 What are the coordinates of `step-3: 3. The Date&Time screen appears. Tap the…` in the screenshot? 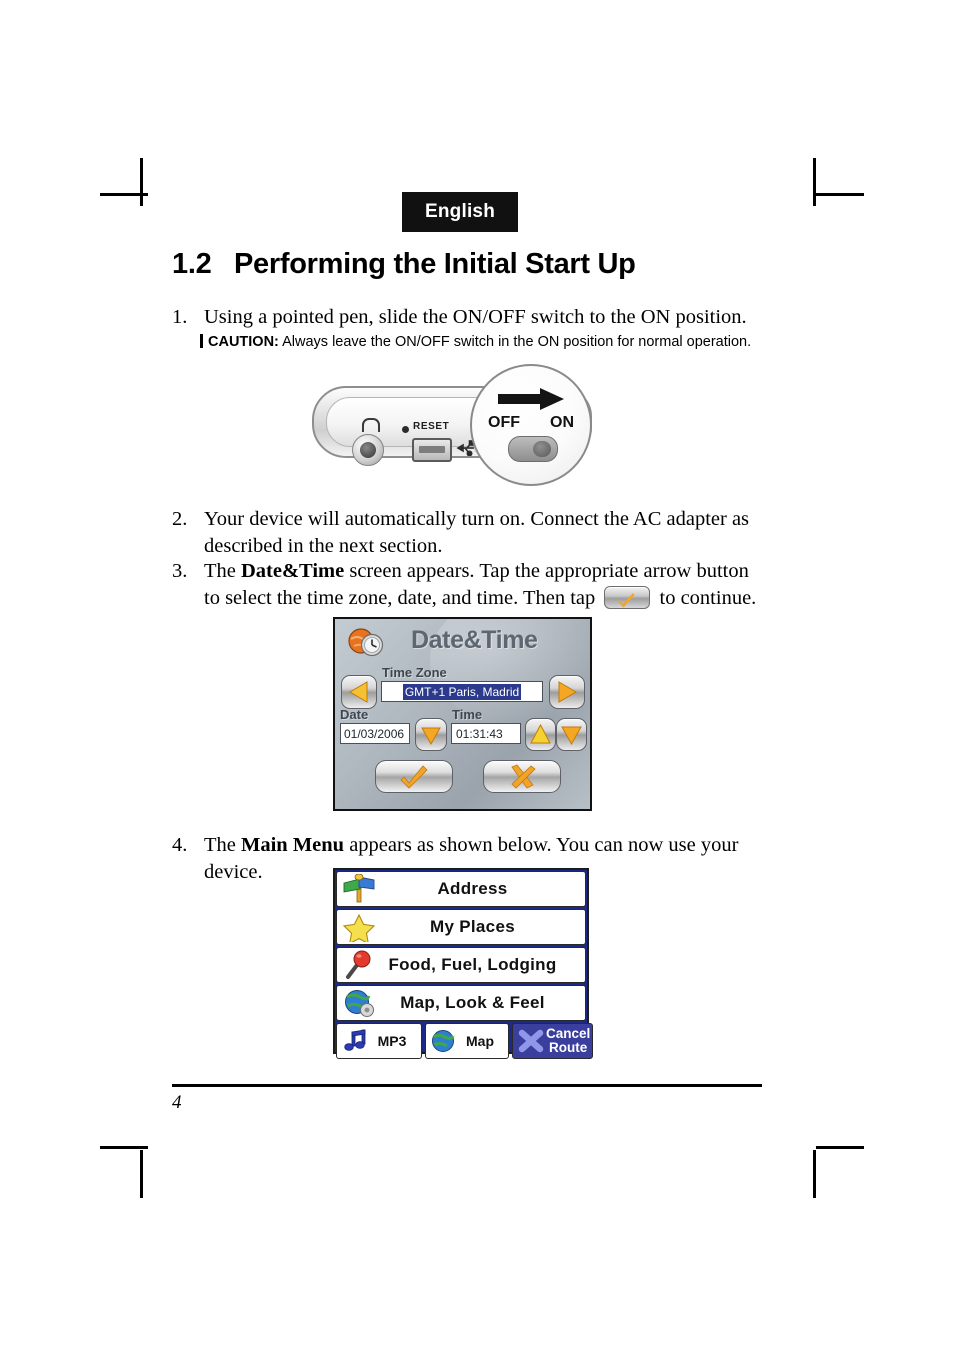 It's located at (468, 585).